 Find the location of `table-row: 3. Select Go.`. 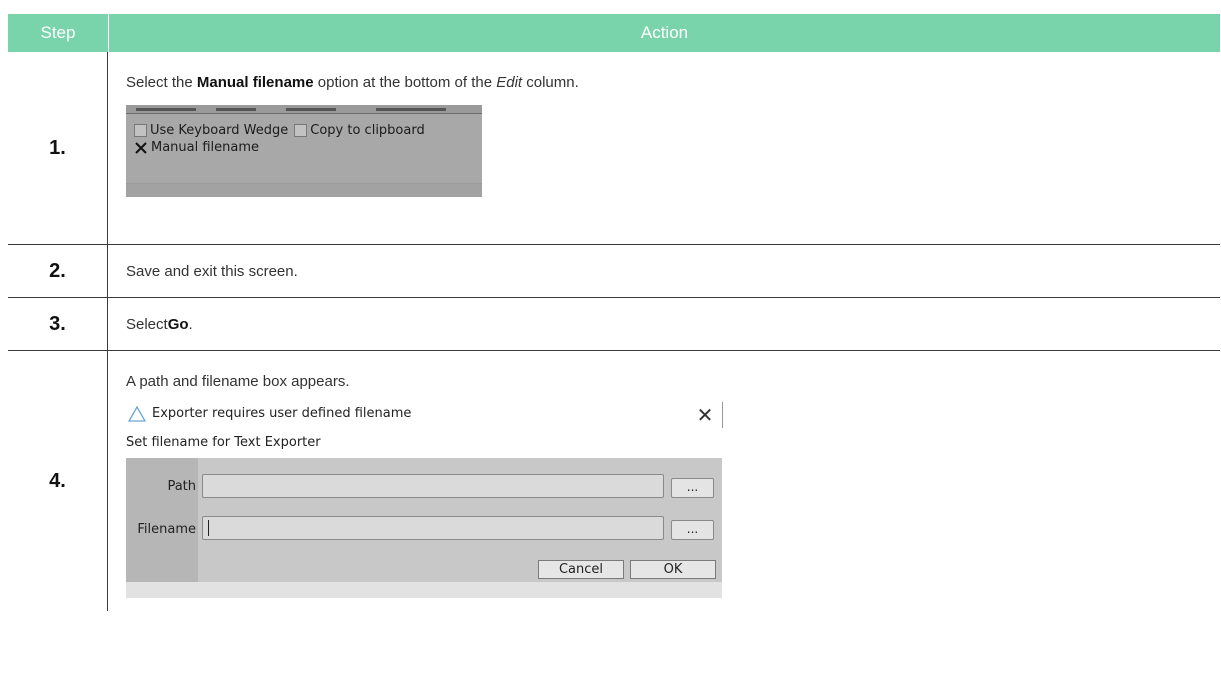

table-row: 3. Select Go. is located at coordinates (614, 324).